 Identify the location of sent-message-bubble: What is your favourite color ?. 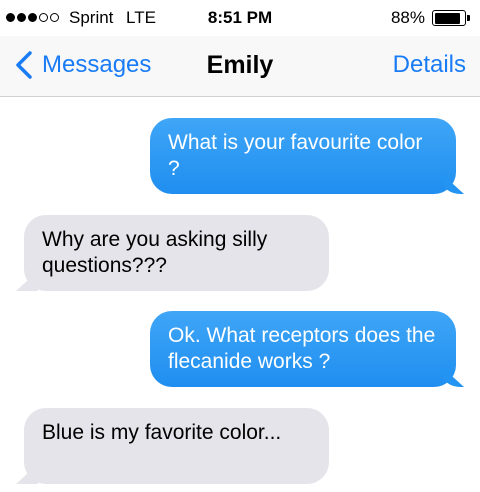
(303, 156).